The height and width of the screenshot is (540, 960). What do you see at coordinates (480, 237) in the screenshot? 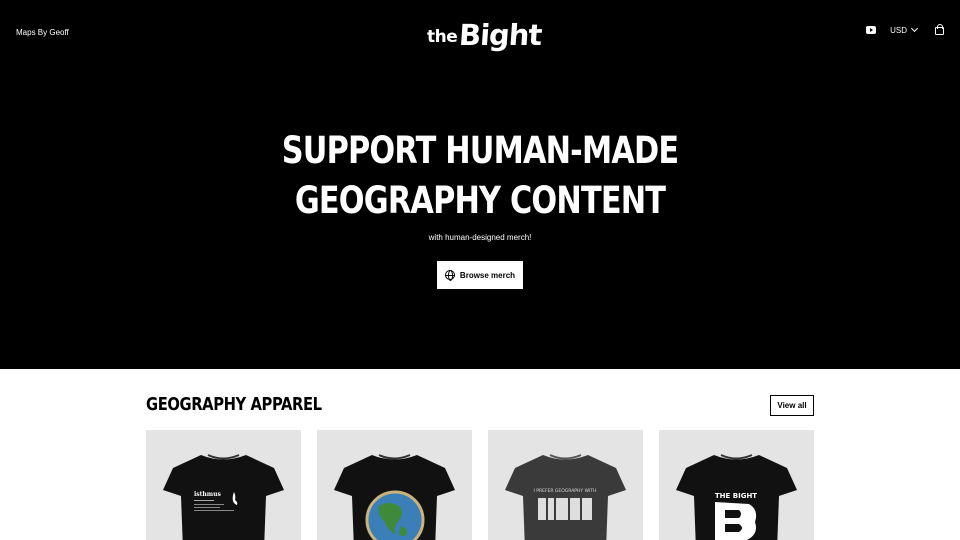
I see `hero-subtitle: with human-designed merch!` at bounding box center [480, 237].